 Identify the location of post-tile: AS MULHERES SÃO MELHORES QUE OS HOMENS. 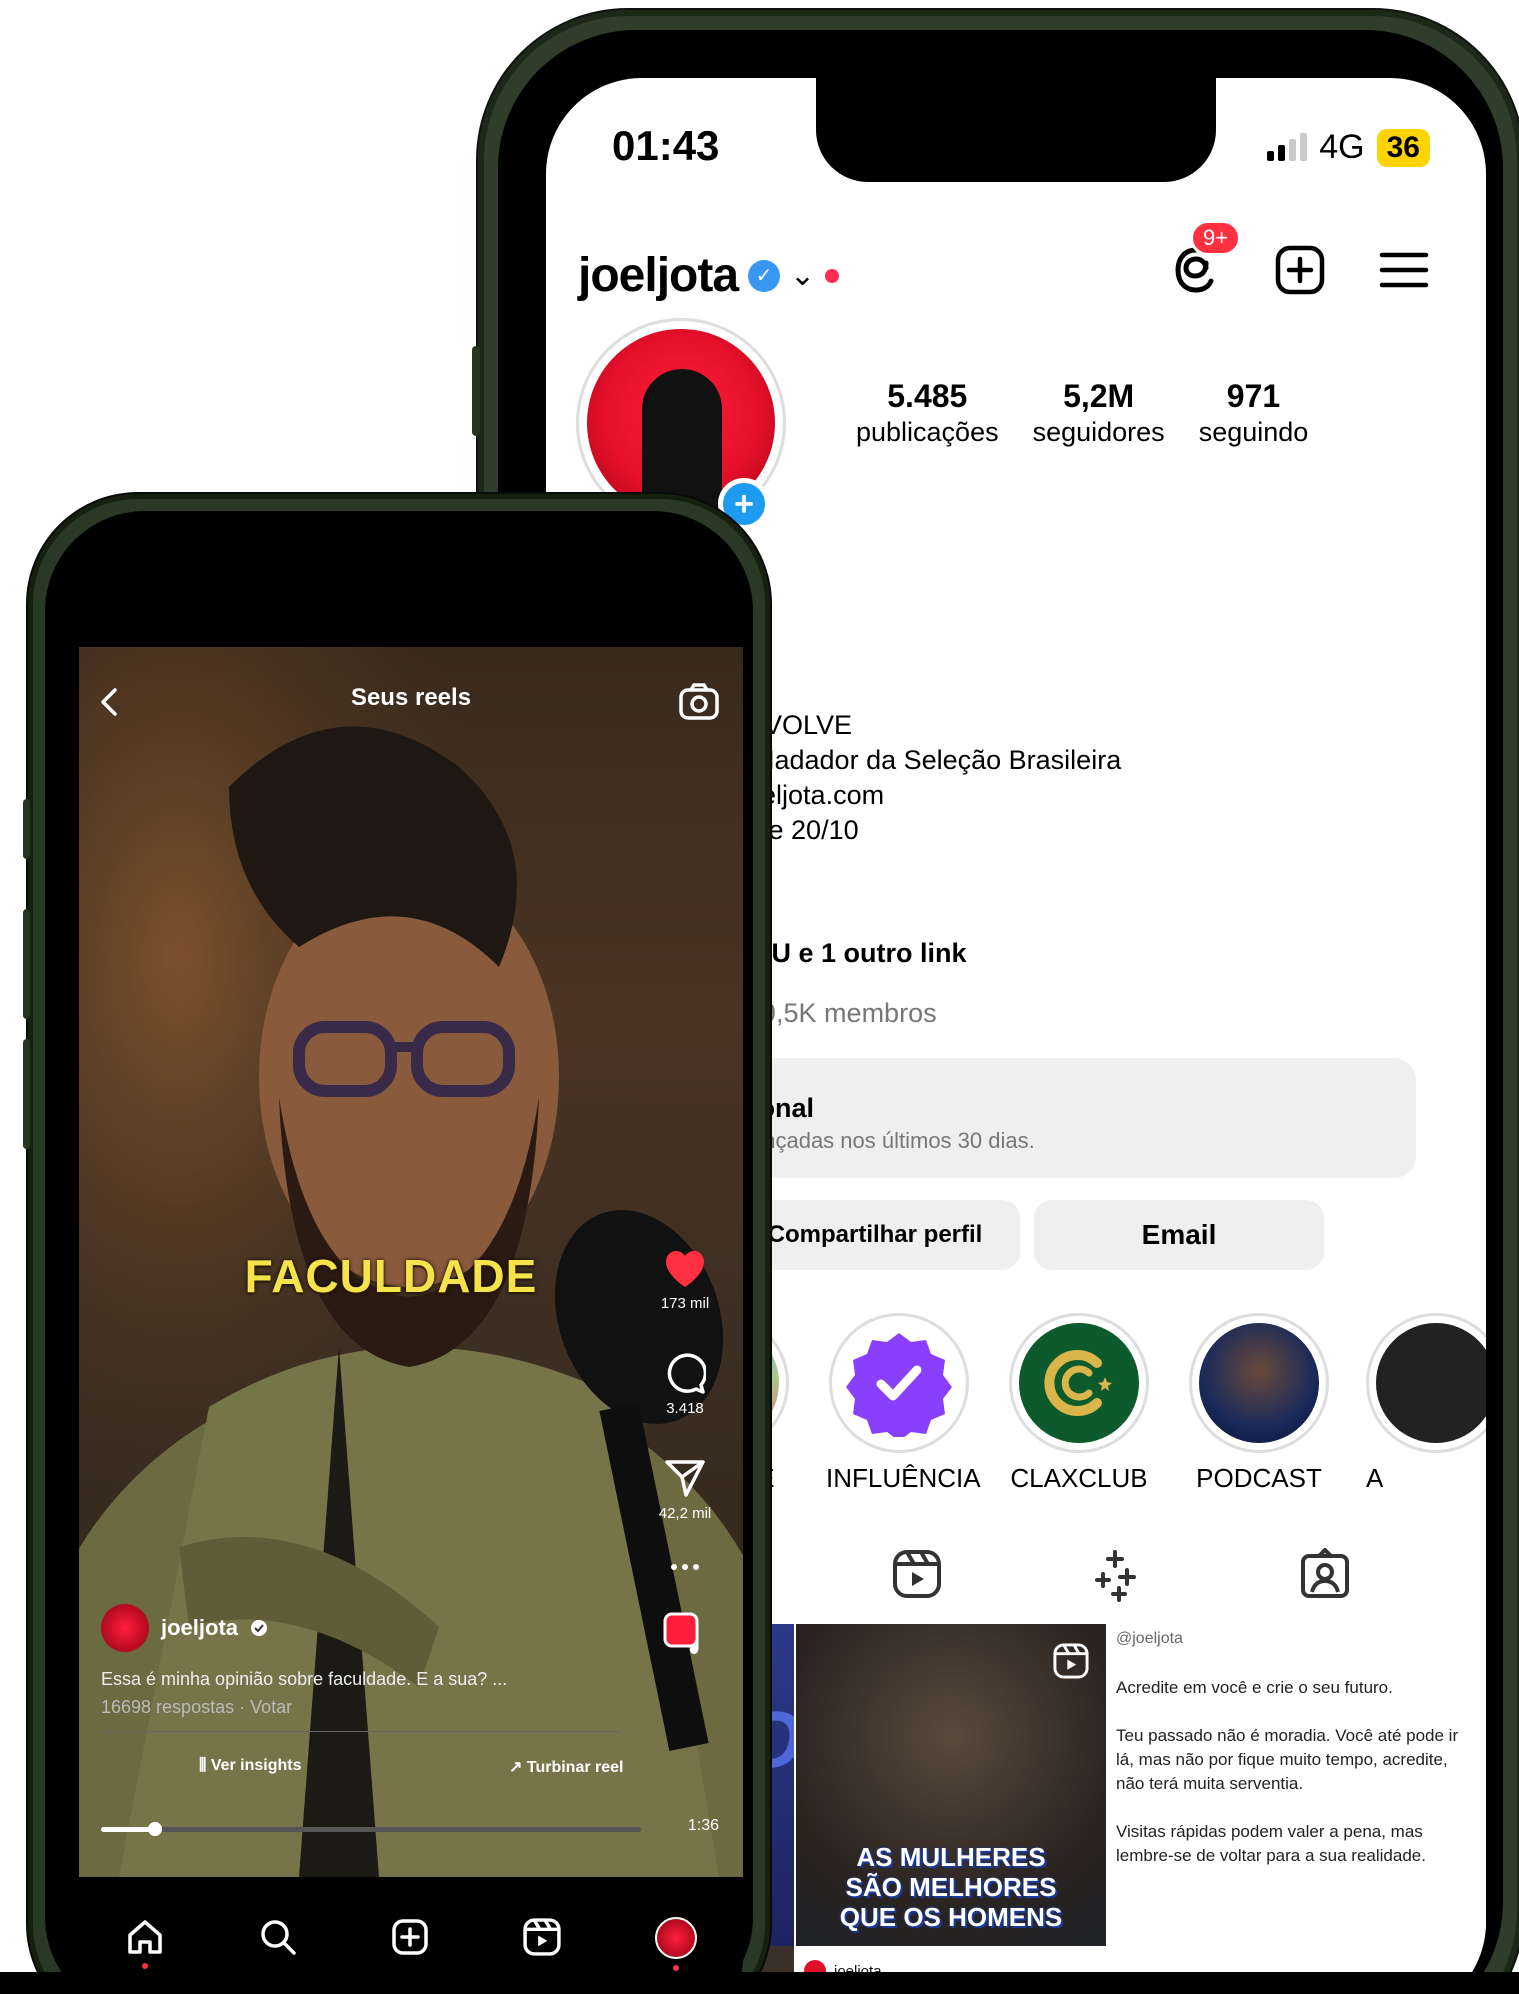
(951, 1809).